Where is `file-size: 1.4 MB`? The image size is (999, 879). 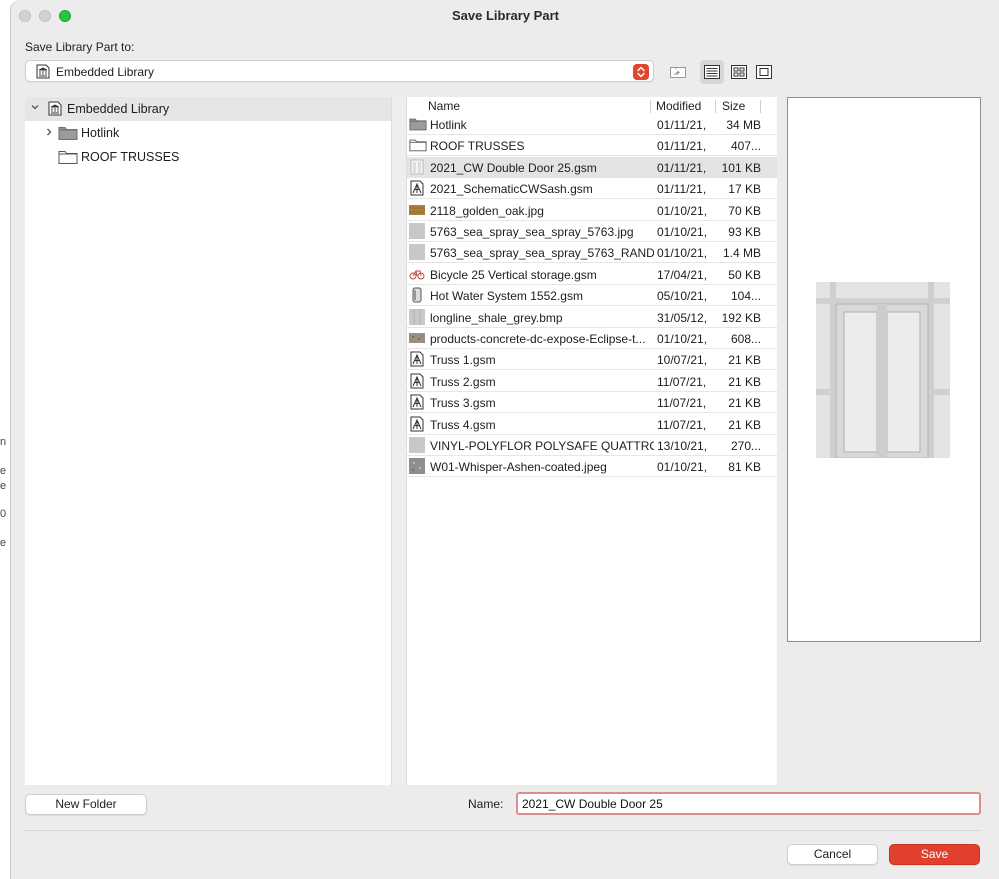 file-size: 1.4 MB is located at coordinates (741, 253).